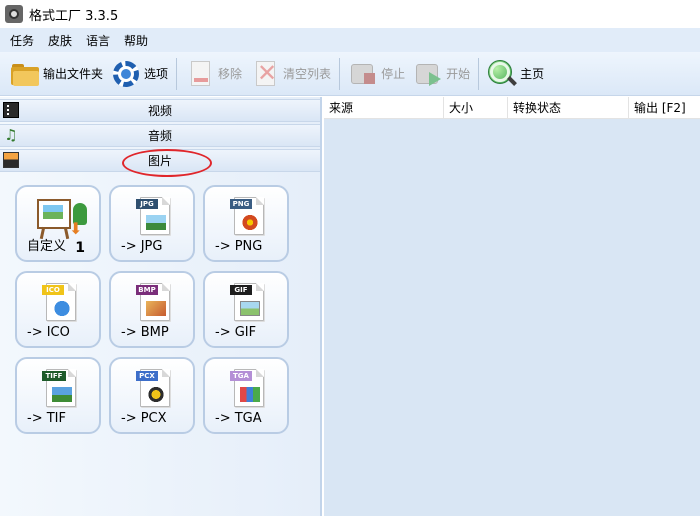 The width and height of the screenshot is (700, 516). I want to click on category-video: 视频, so click(160, 110).